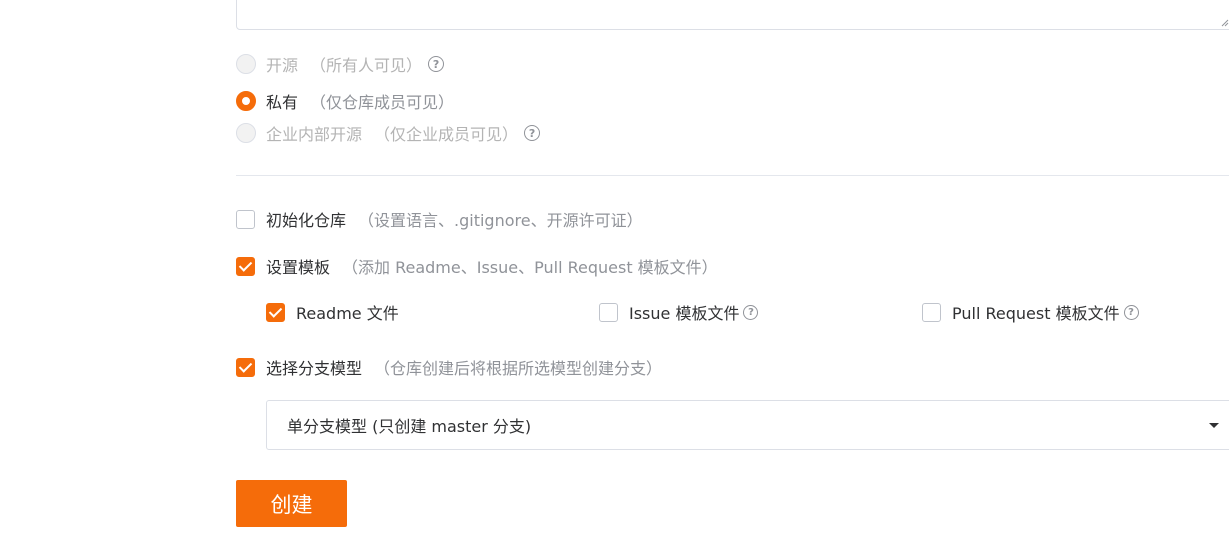 The width and height of the screenshot is (1229, 557). What do you see at coordinates (1214, 425) in the screenshot?
I see `caret-down-icon` at bounding box center [1214, 425].